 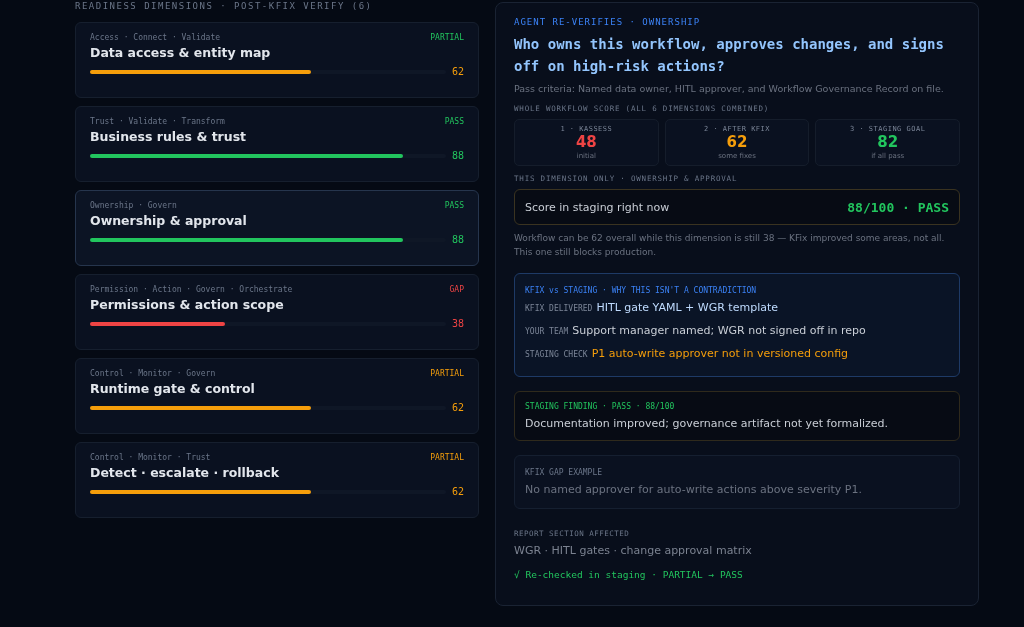 I want to click on dimension-card: Control · Monitor · Trust PARTIAL Detect · escalate · rollback 62, so click(x=277, y=480).